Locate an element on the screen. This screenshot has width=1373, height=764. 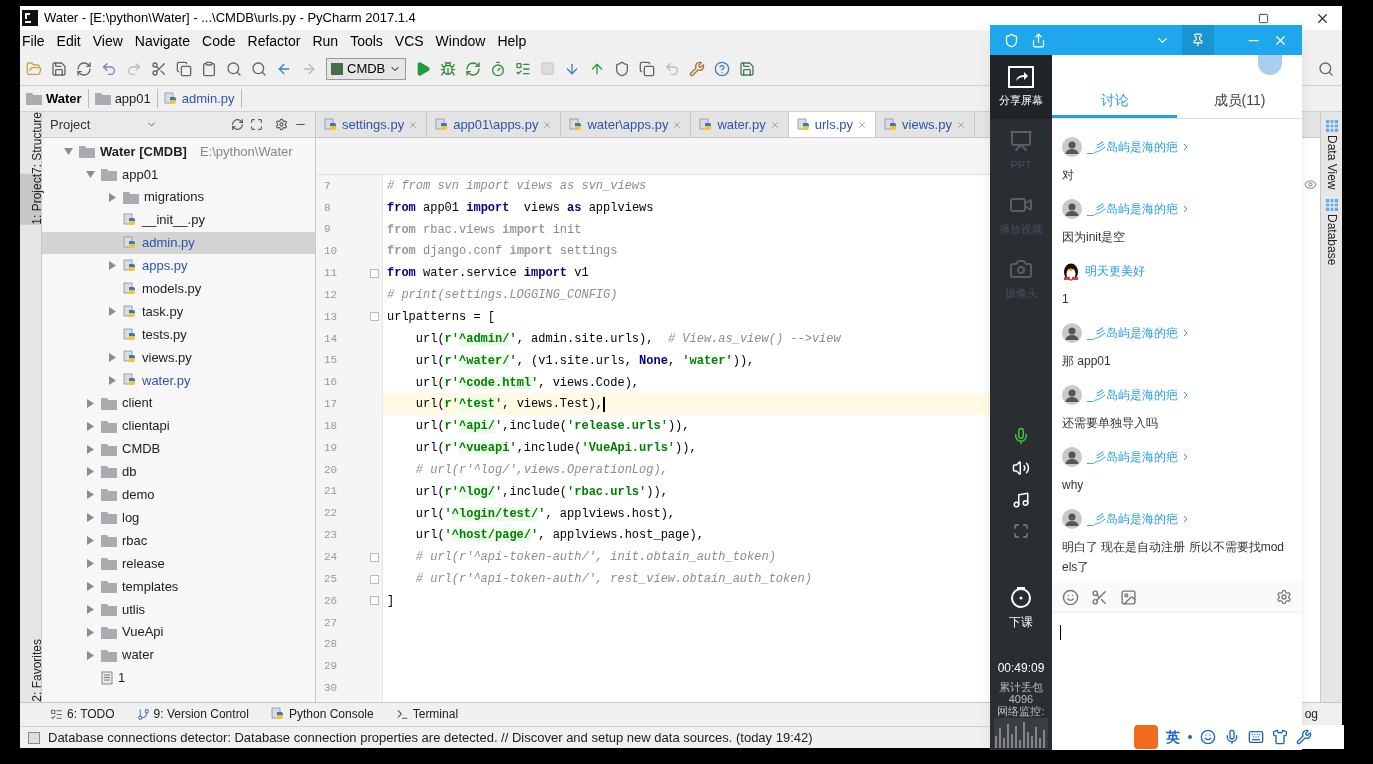
keyboard-icon is located at coordinates (1256, 737).